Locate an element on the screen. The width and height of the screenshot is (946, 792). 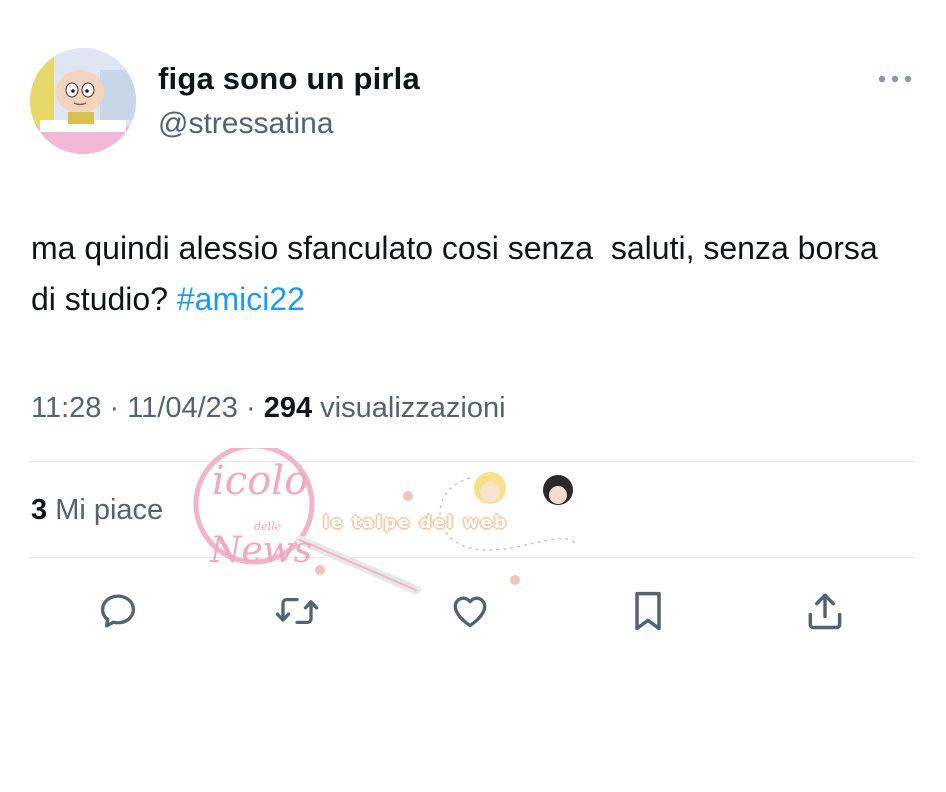
tweet-meta: 11:28 · 11/04/23 · 294 visualizzazioni is located at coordinates (268, 408).